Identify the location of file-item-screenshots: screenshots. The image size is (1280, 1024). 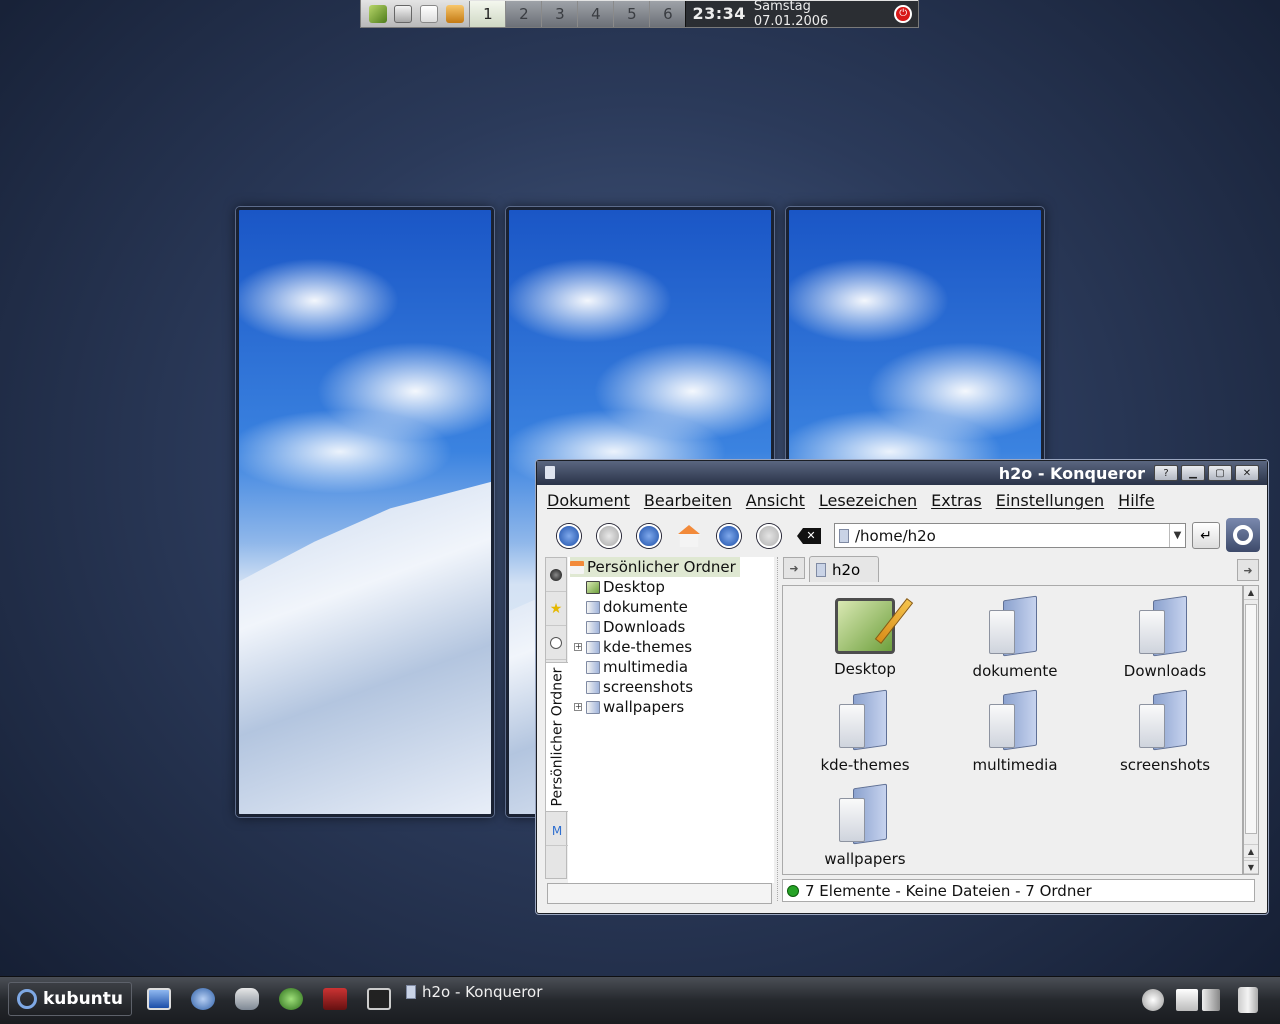
(1165, 734).